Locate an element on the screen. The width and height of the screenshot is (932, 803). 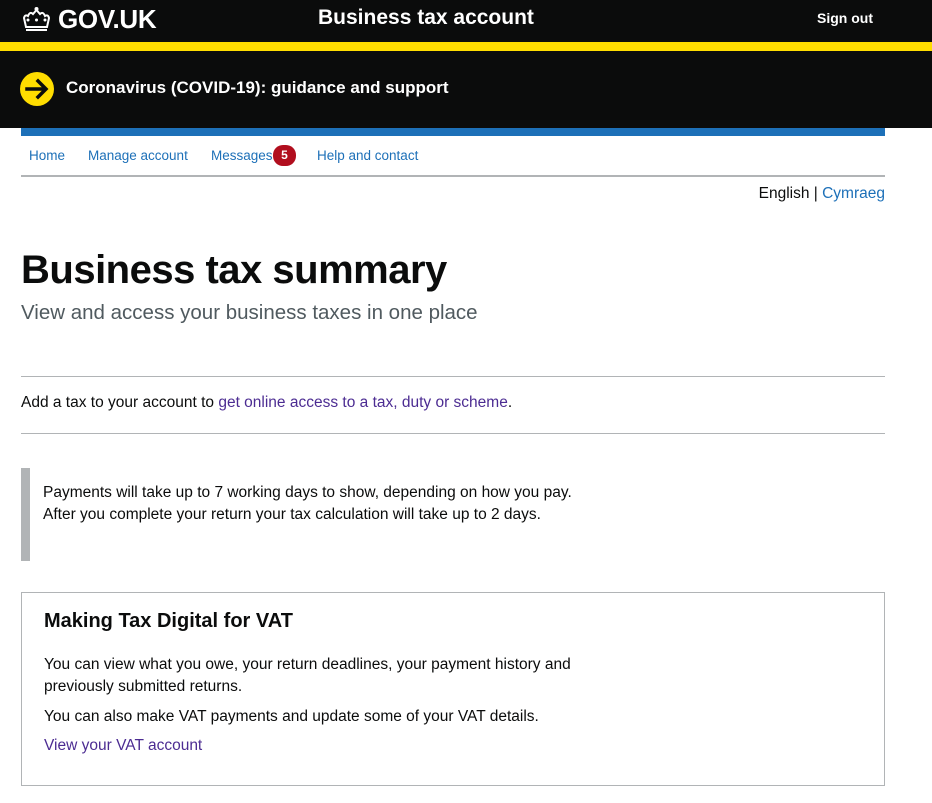
view-vat-account-link: View your VAT account is located at coordinates (123, 746).